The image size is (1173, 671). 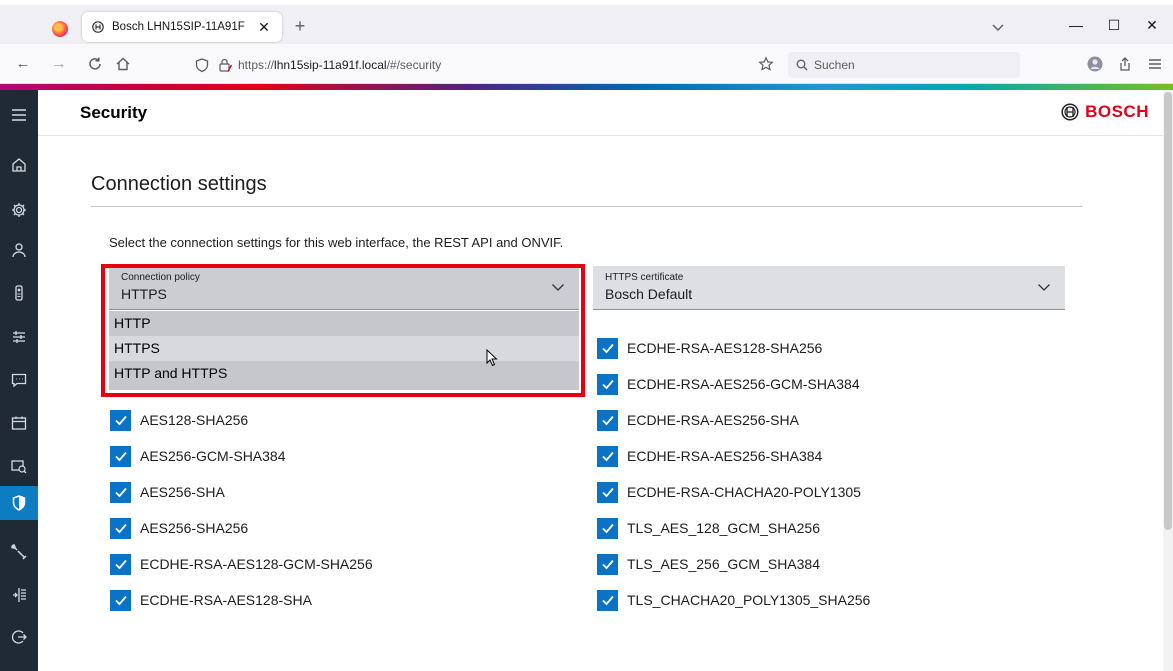 I want to click on sidebar-item-sliders, so click(x=19, y=337).